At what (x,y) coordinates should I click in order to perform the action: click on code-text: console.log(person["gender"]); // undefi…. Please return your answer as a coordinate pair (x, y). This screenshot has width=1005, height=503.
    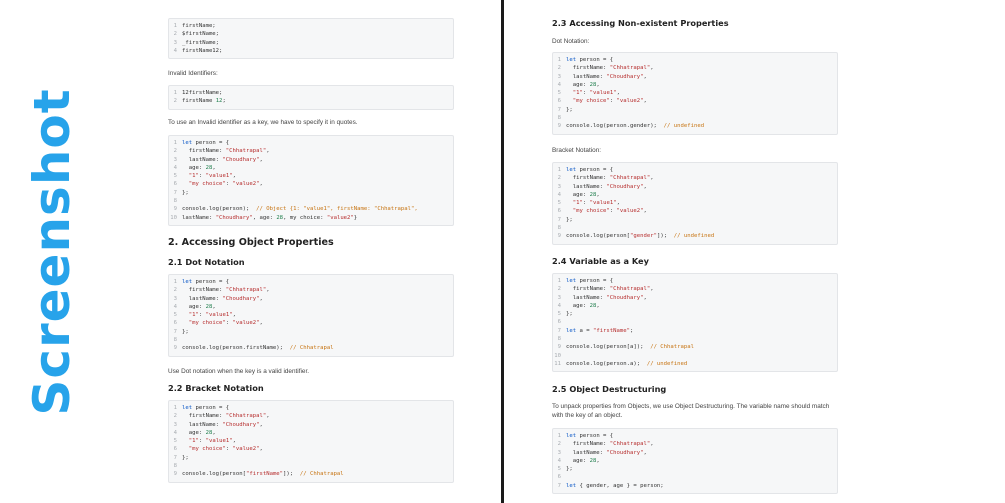
    Looking at the image, I should click on (640, 236).